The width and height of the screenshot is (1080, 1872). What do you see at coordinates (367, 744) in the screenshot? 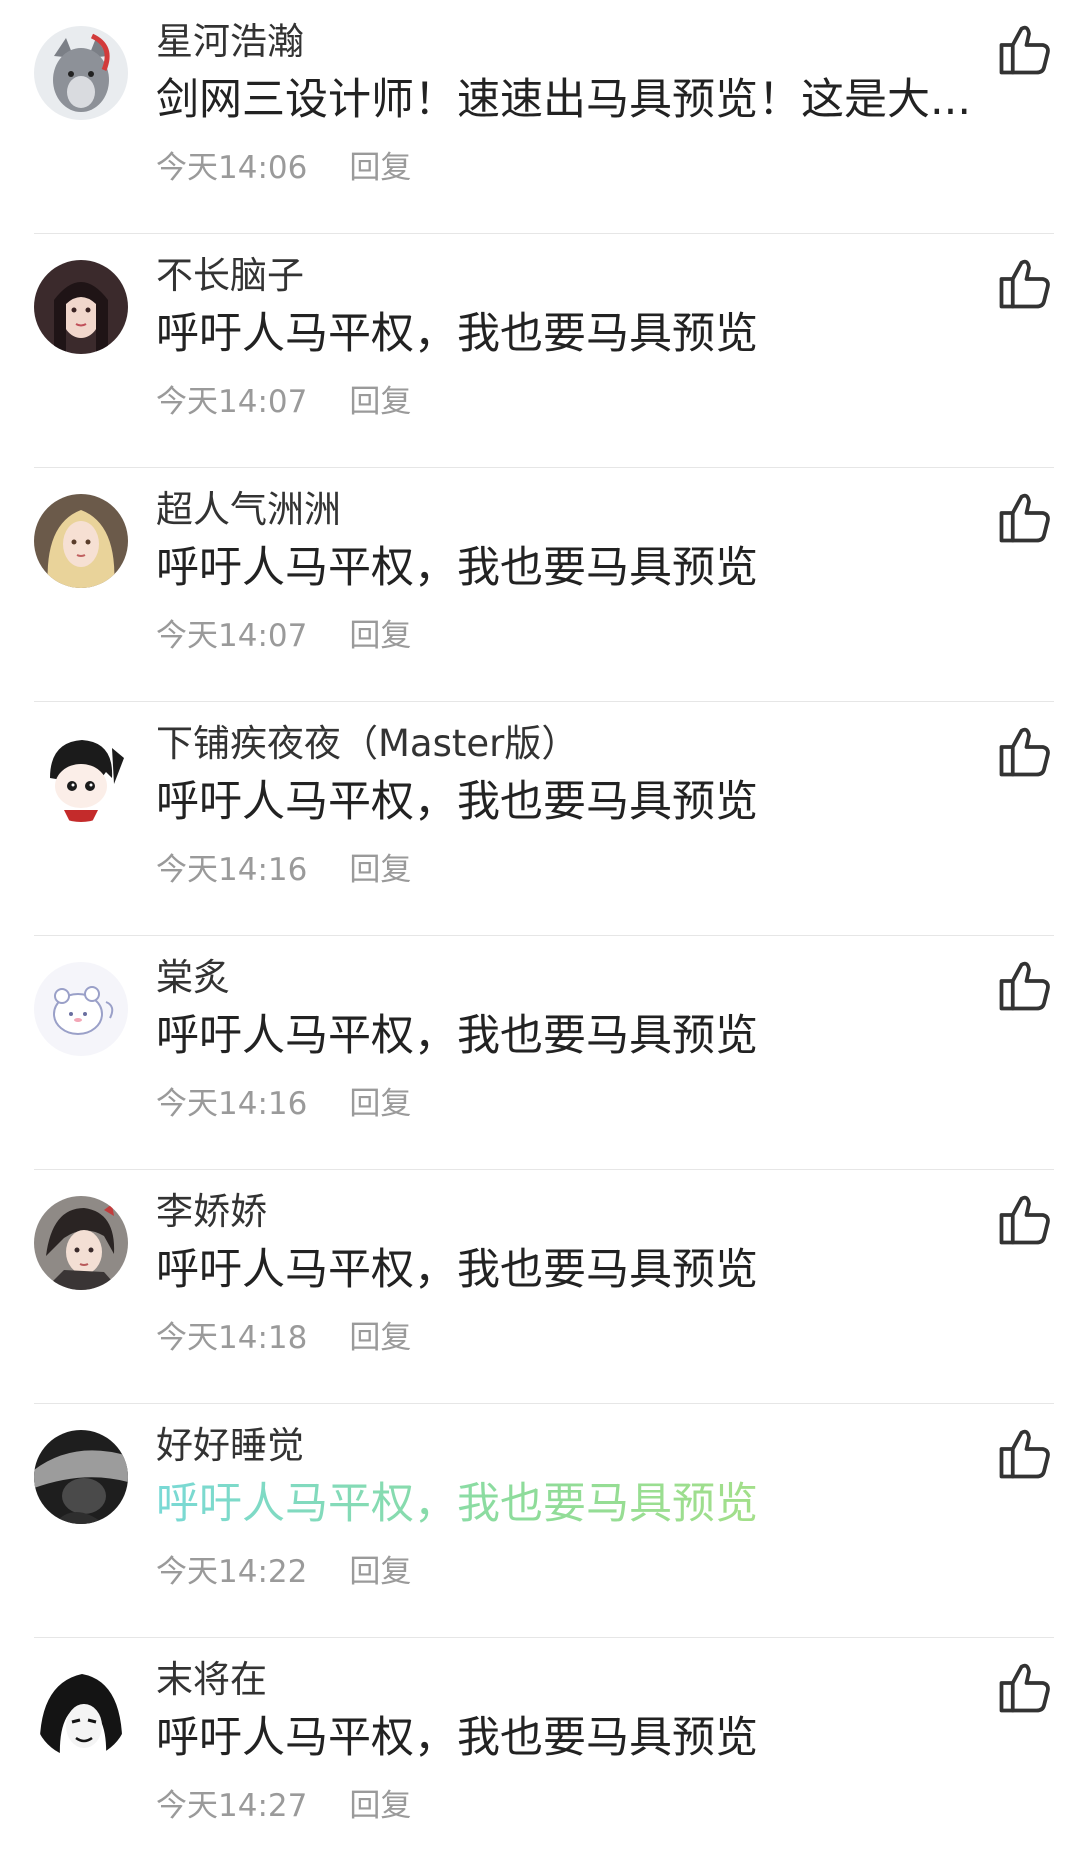
I see `username: 下铺疾夜夜（Master版）` at bounding box center [367, 744].